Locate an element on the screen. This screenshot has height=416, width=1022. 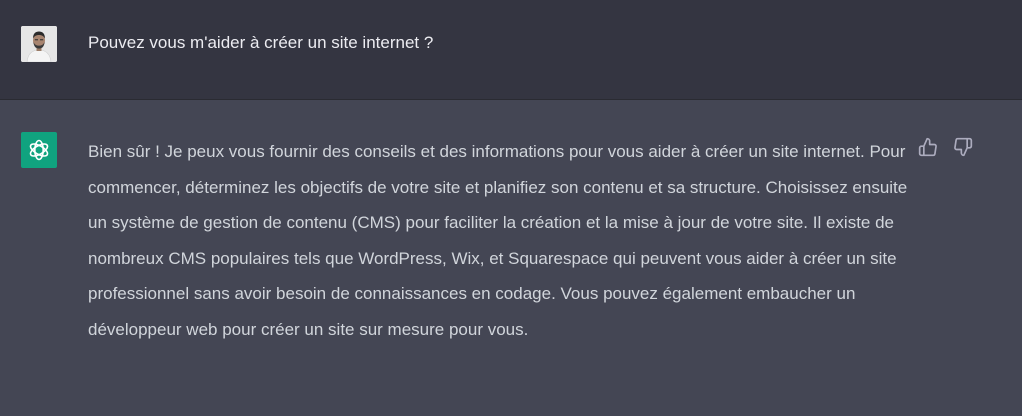
user-avatar is located at coordinates (39, 44).